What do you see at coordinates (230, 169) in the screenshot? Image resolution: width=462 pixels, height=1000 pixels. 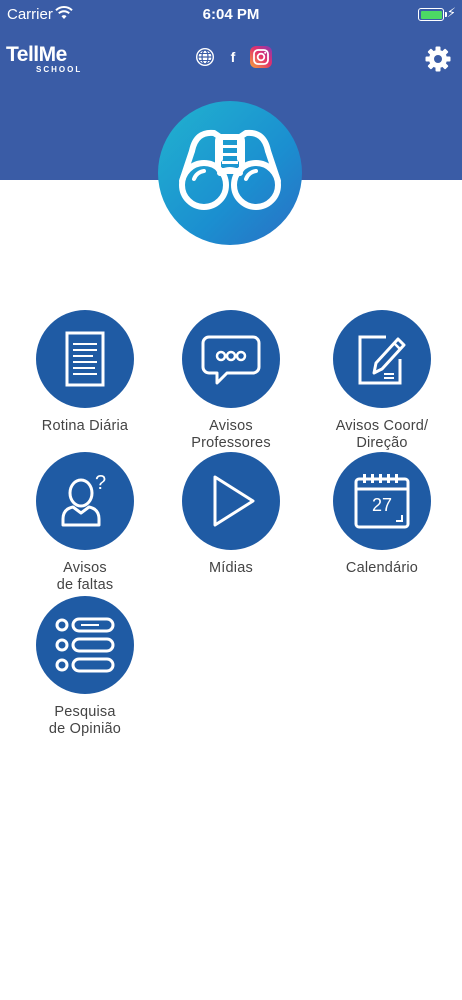 I see `binoculars-icon` at bounding box center [230, 169].